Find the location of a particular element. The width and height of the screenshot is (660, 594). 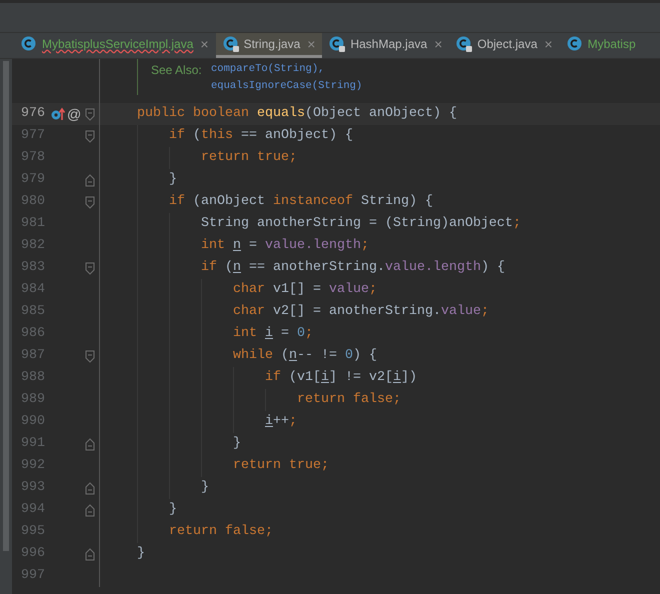

editor-tab: MybatisplusServiceImpl.java × is located at coordinates (115, 45).